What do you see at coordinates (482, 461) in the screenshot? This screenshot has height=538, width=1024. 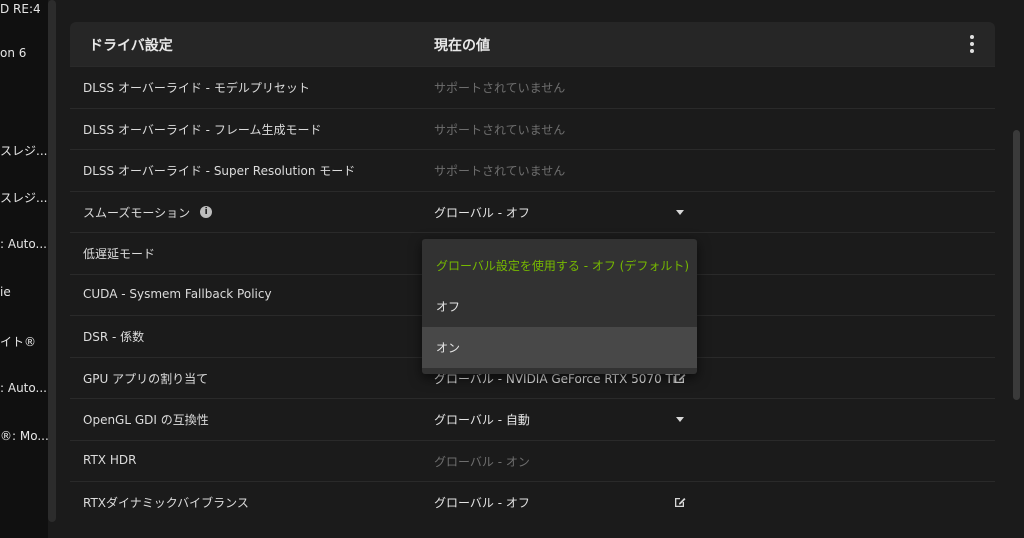 I see `setting-value: グローバル - オン` at bounding box center [482, 461].